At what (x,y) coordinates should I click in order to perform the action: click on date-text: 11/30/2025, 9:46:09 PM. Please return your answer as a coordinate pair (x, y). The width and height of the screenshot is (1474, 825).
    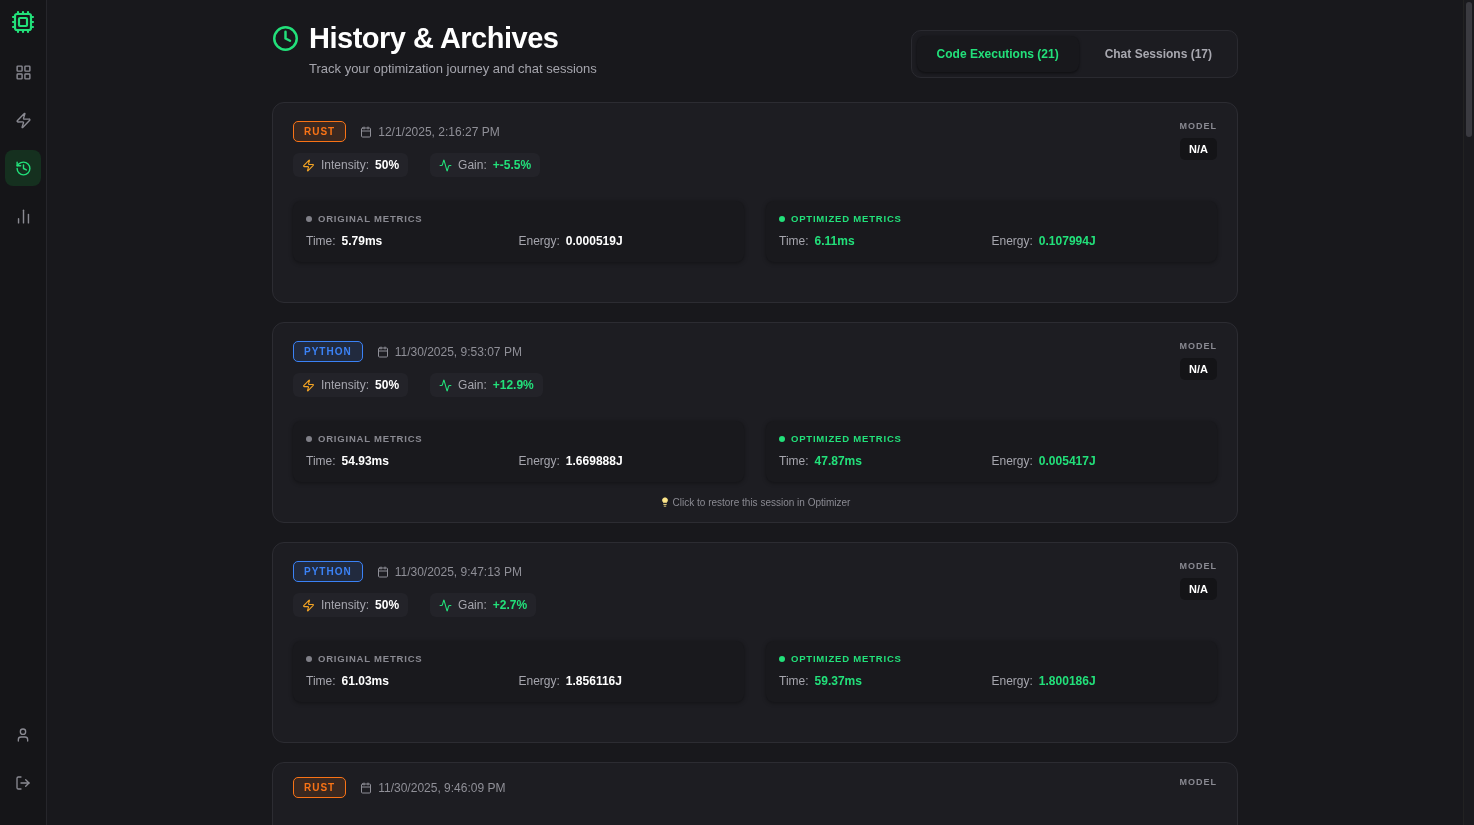
    Looking at the image, I should click on (442, 787).